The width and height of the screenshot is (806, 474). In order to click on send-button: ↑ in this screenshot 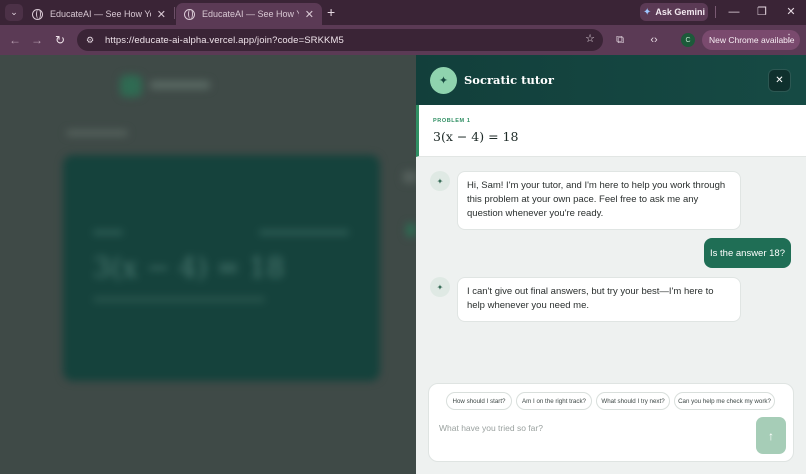, I will do `click(771, 435)`.